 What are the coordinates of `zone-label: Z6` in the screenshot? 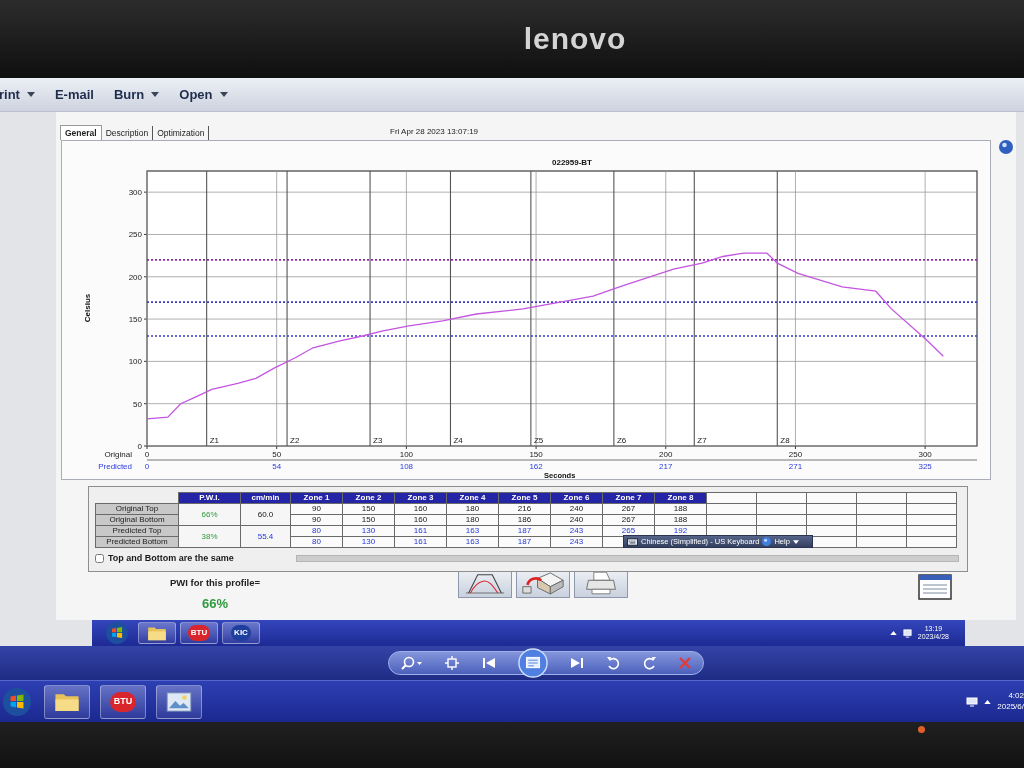 It's located at (621, 440).